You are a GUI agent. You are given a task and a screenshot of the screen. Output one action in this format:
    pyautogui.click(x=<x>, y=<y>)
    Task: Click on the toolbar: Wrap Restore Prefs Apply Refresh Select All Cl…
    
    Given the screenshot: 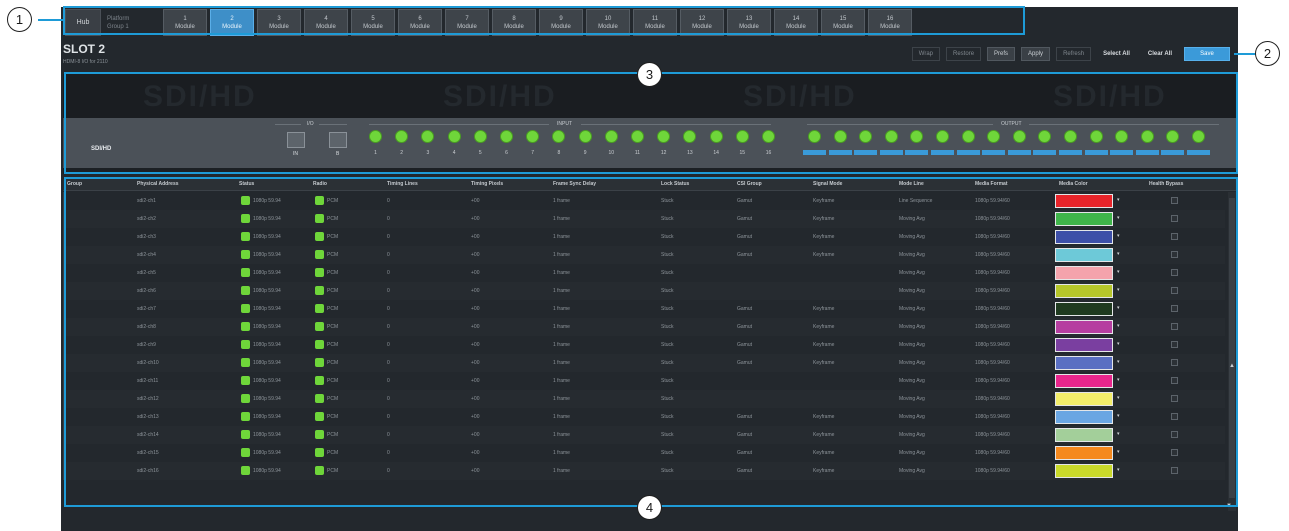 What is the action you would take?
    pyautogui.click(x=1068, y=54)
    